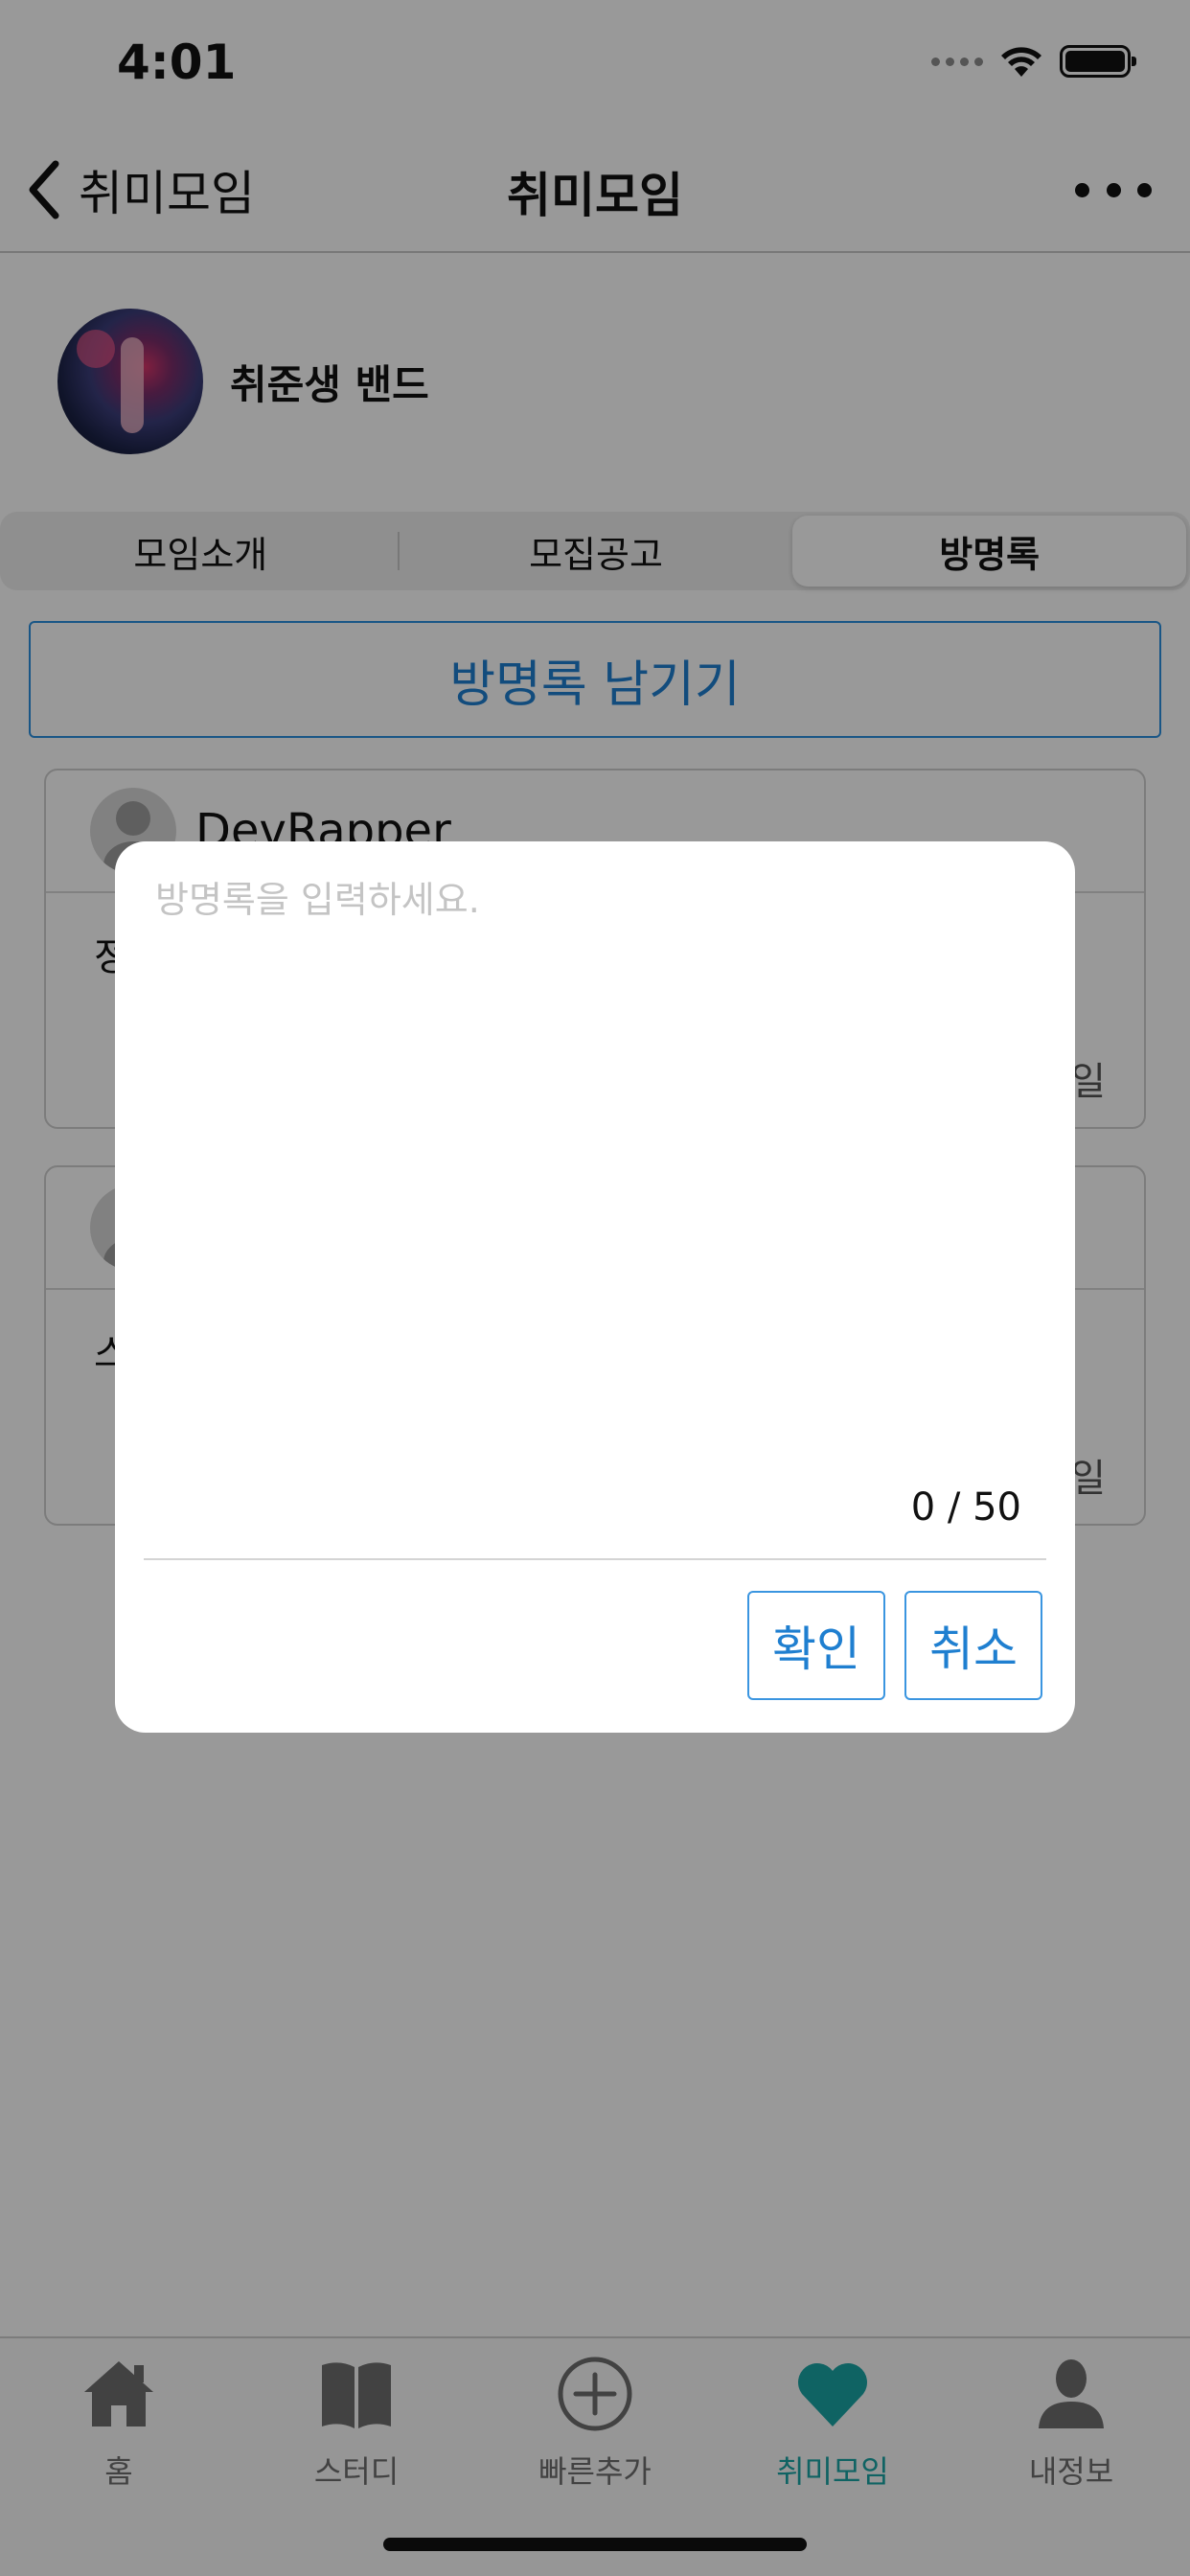  Describe the element at coordinates (973, 1645) in the screenshot. I see `cancel-button: 취소` at that location.